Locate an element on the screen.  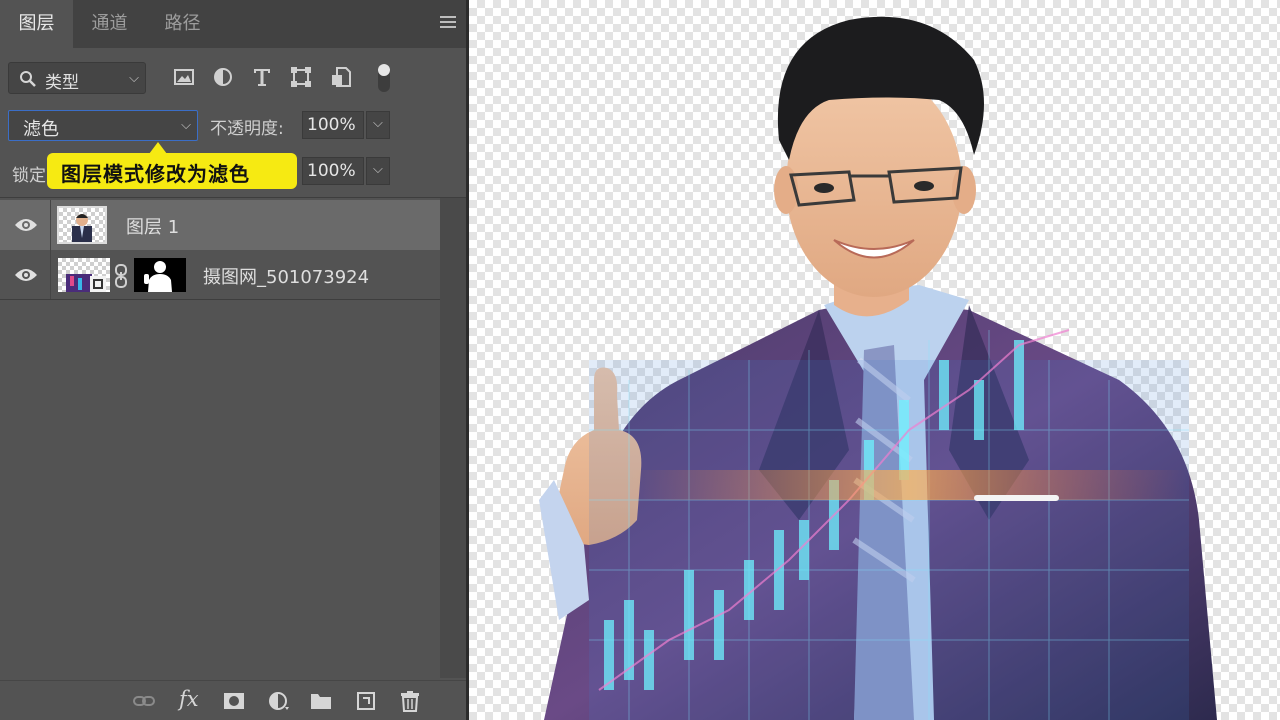
layer-list: 图层 1 摄图网_501073924 is located at coordinates (220, 249).